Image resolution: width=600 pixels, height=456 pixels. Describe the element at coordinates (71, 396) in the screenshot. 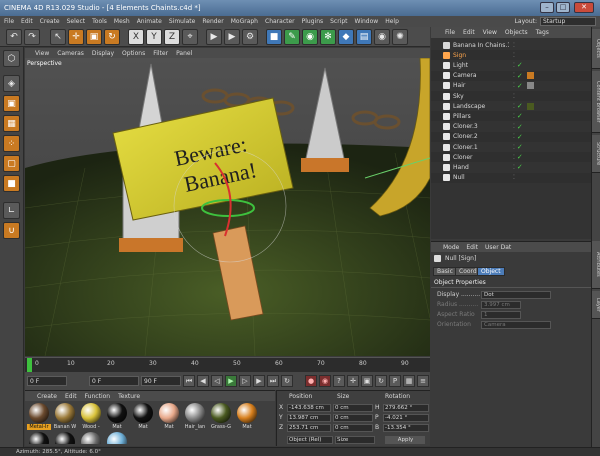

I see `material-menu-edit: Edit` at that location.